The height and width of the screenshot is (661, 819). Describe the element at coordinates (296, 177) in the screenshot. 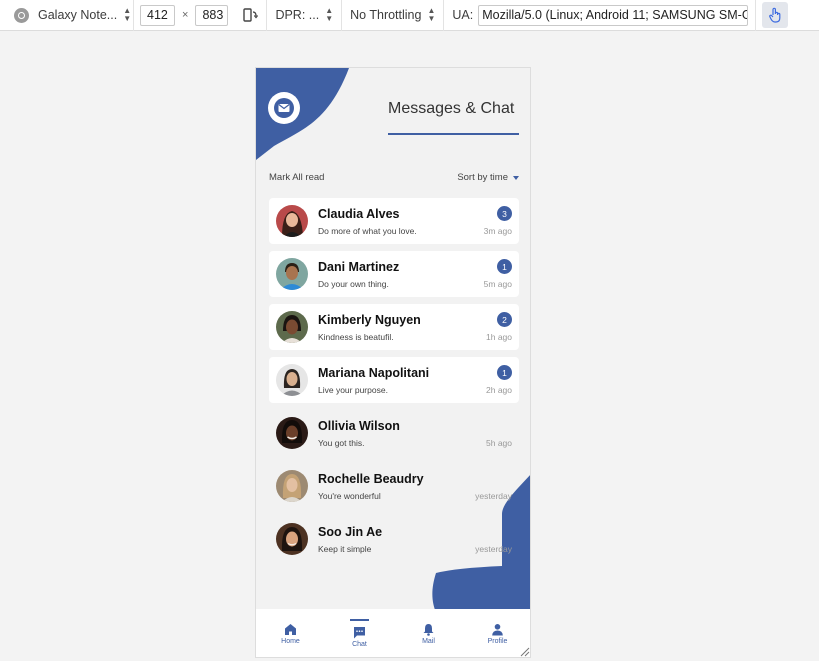

I see `mark-all-read-button: Mark All read` at that location.